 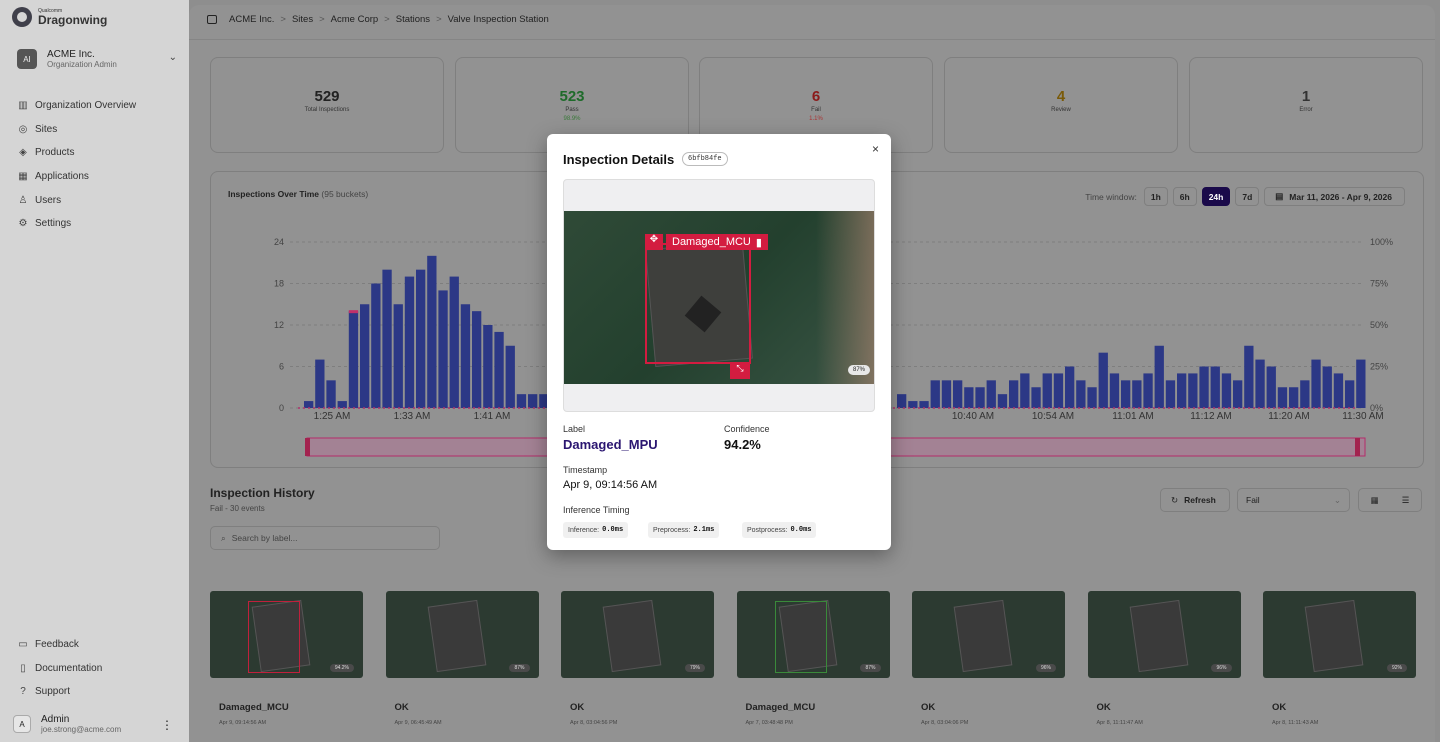 What do you see at coordinates (23, 153) in the screenshot?
I see `box-icon: ◈` at bounding box center [23, 153].